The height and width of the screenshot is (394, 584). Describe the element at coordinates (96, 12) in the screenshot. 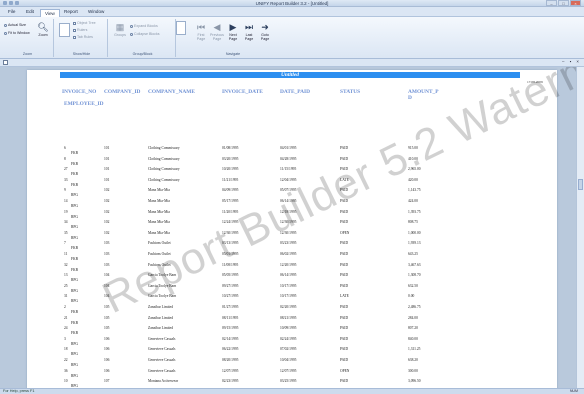

I see `menu-window: Window` at that location.